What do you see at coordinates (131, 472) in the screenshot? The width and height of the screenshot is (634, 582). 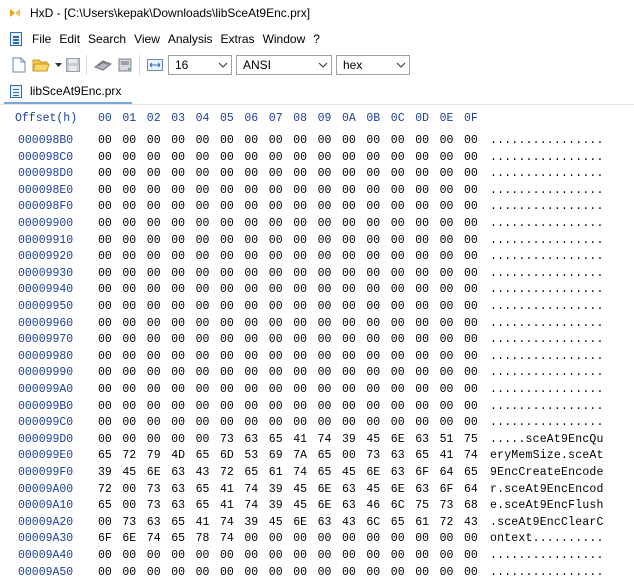 I see `hex-byte: 45` at bounding box center [131, 472].